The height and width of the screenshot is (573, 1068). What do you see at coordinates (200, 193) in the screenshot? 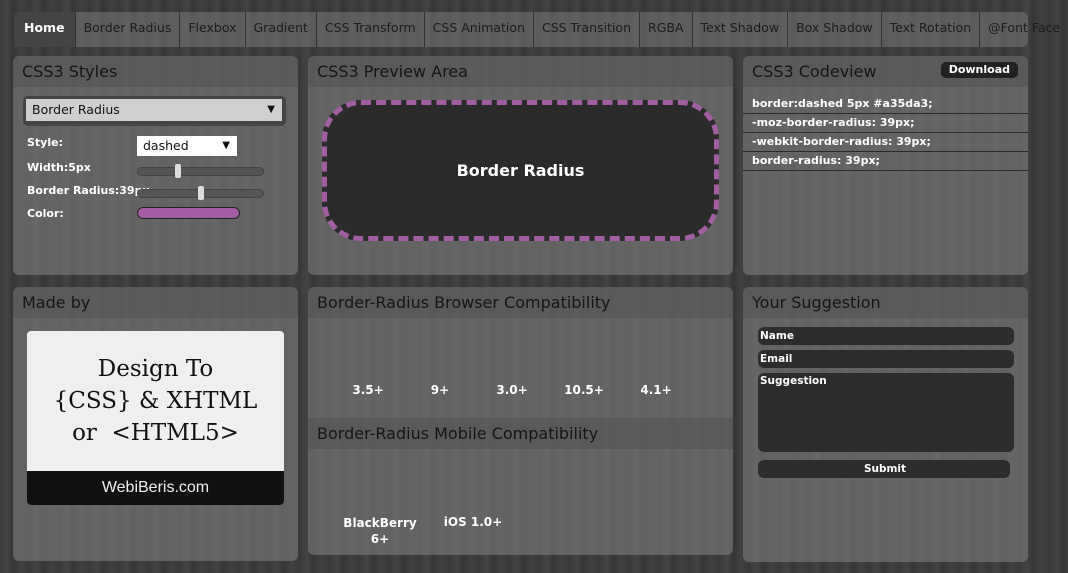
I see `radius-slider` at bounding box center [200, 193].